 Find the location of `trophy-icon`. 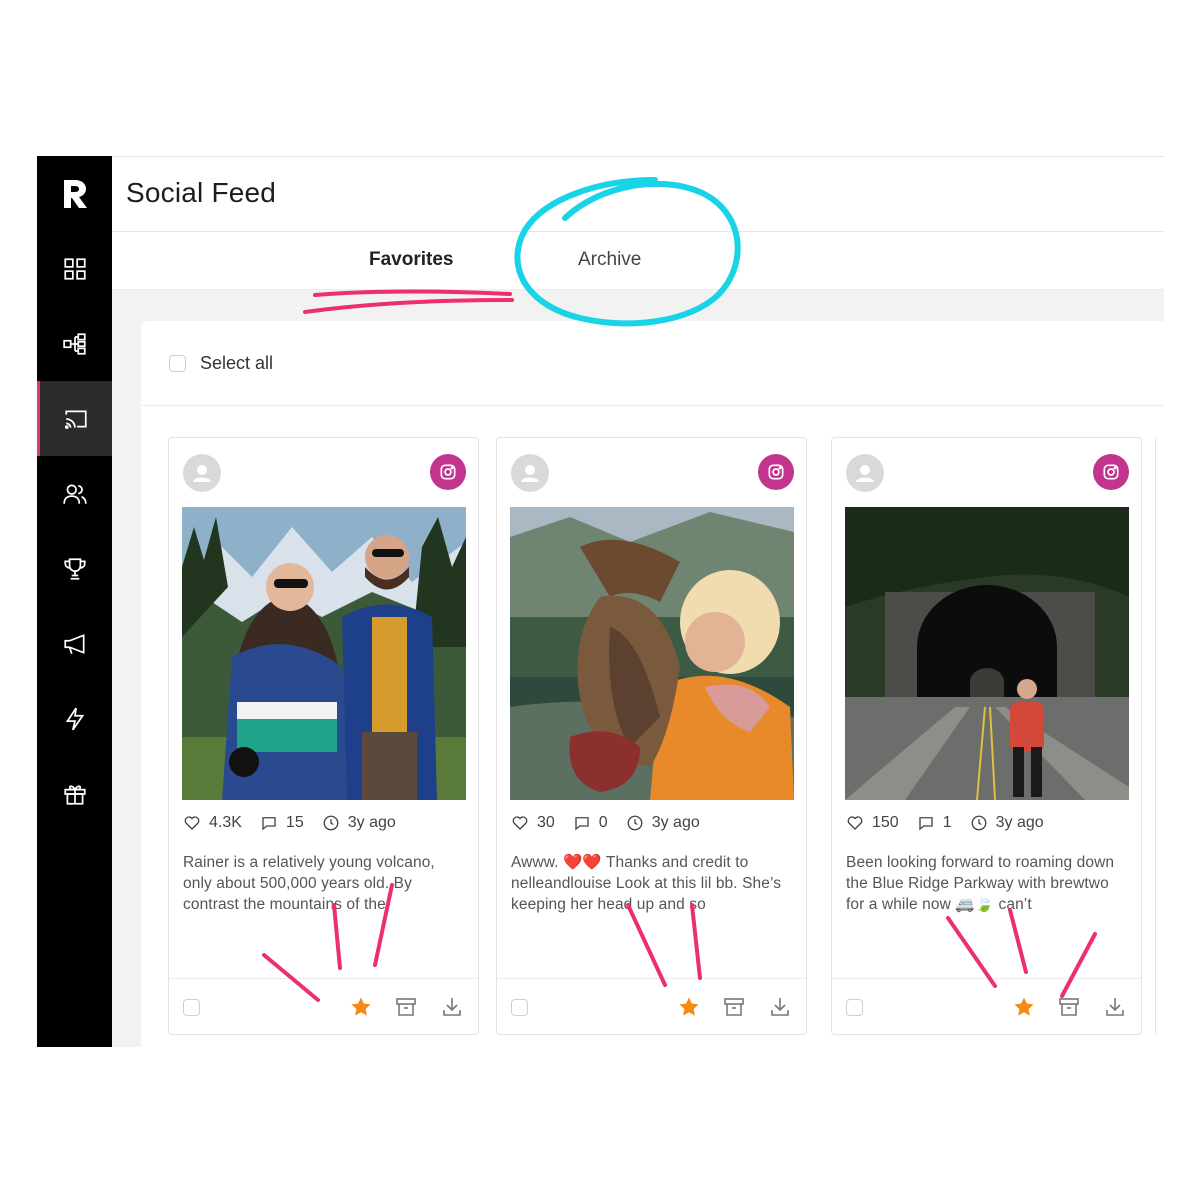

trophy-icon is located at coordinates (74, 568).